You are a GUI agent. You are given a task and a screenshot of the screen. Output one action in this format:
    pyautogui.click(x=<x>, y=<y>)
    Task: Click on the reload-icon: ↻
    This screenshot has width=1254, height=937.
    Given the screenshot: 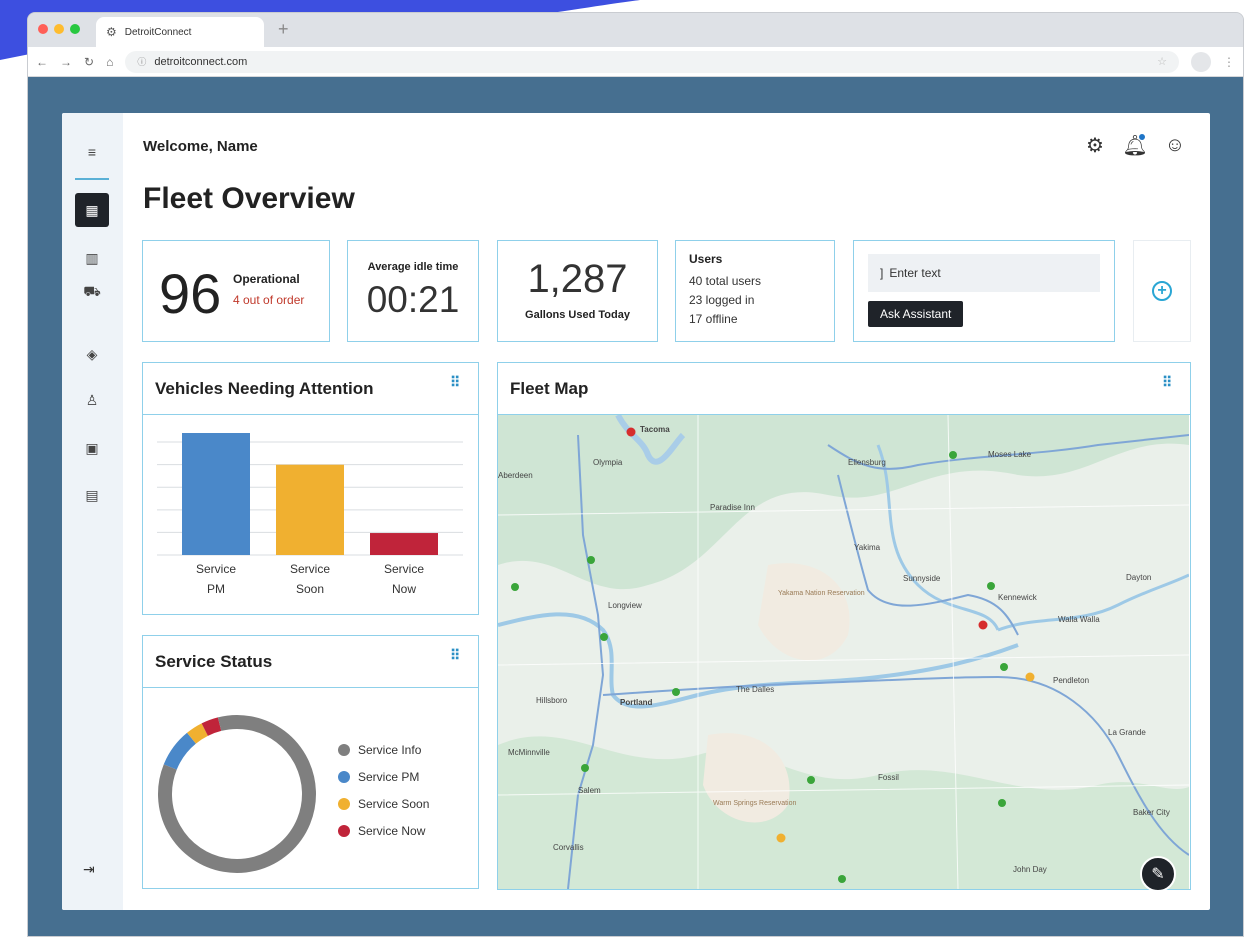 What is the action you would take?
    pyautogui.click(x=89, y=62)
    